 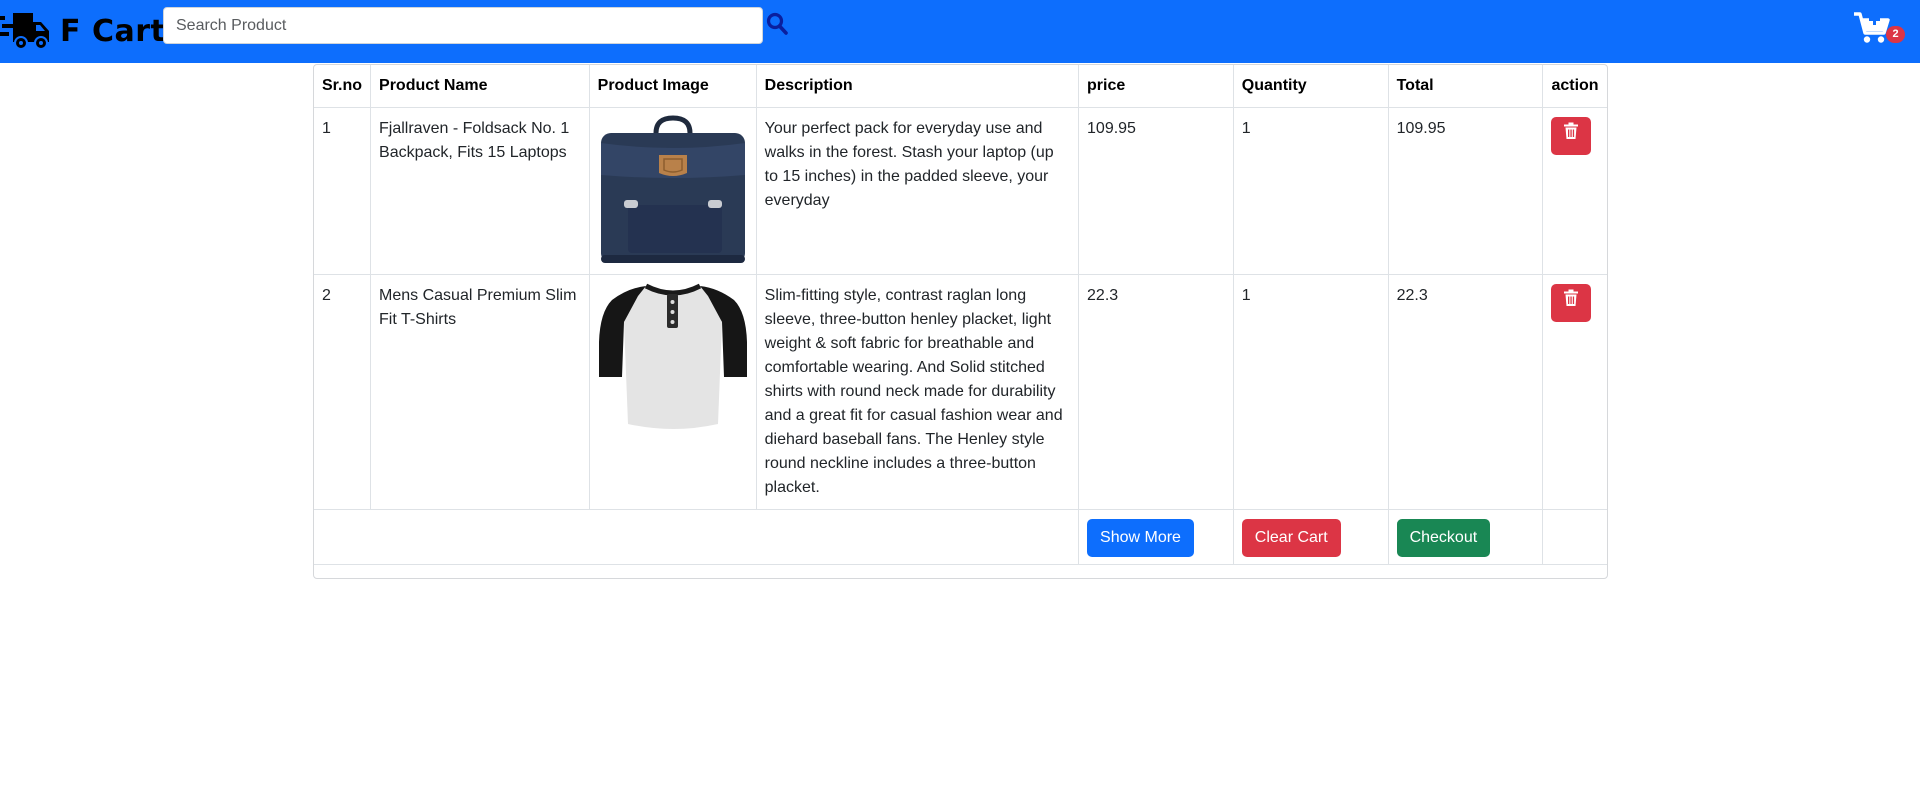 What do you see at coordinates (672, 86) in the screenshot?
I see `header-product-image: Product Image` at bounding box center [672, 86].